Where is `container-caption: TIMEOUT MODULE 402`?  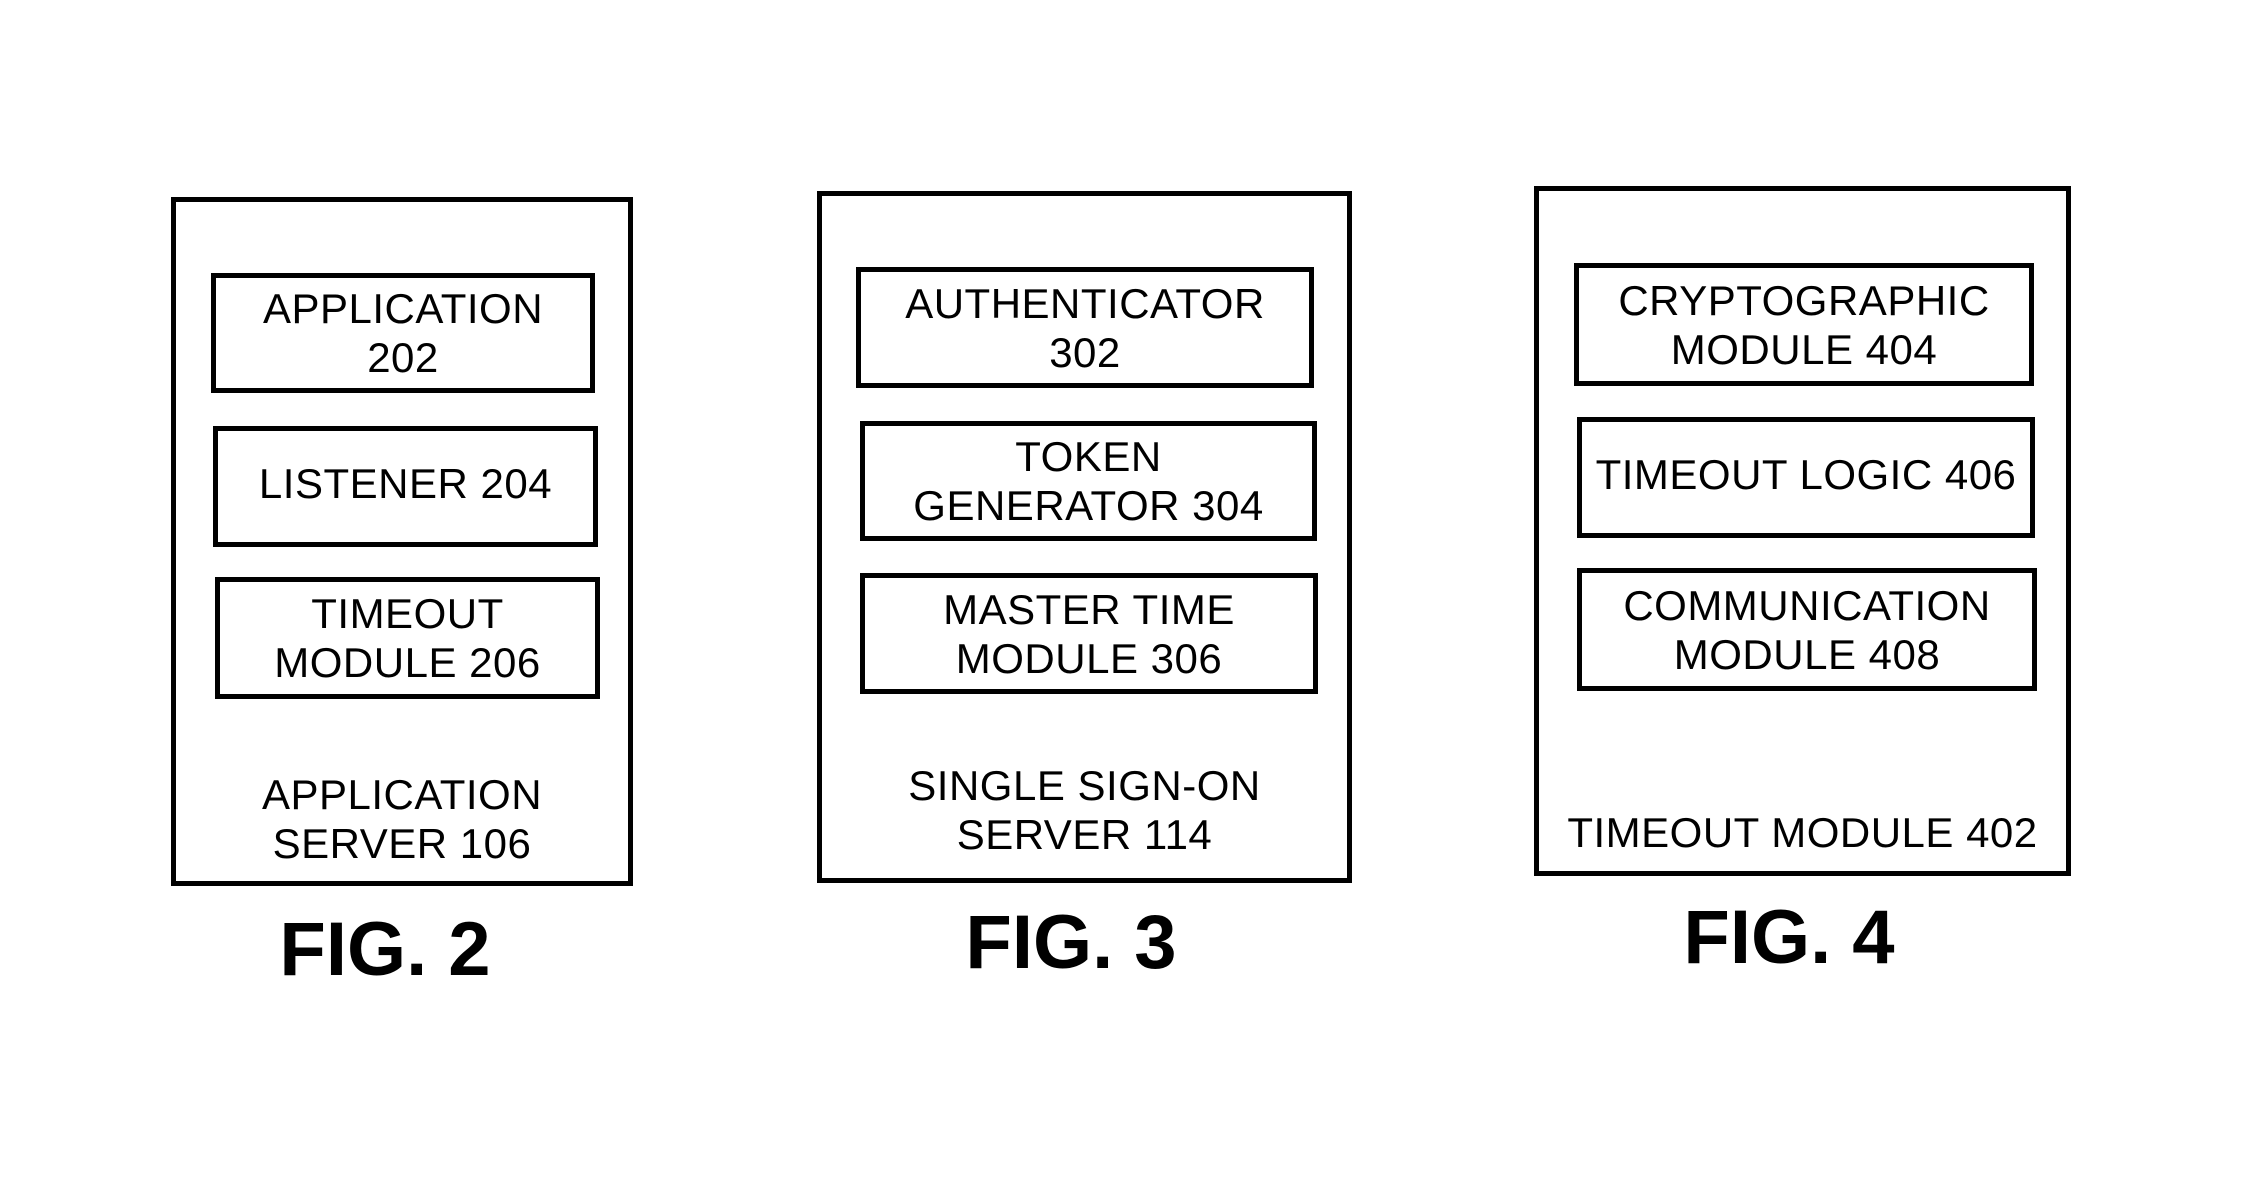
container-caption: TIMEOUT MODULE 402 is located at coordinates (1802, 832).